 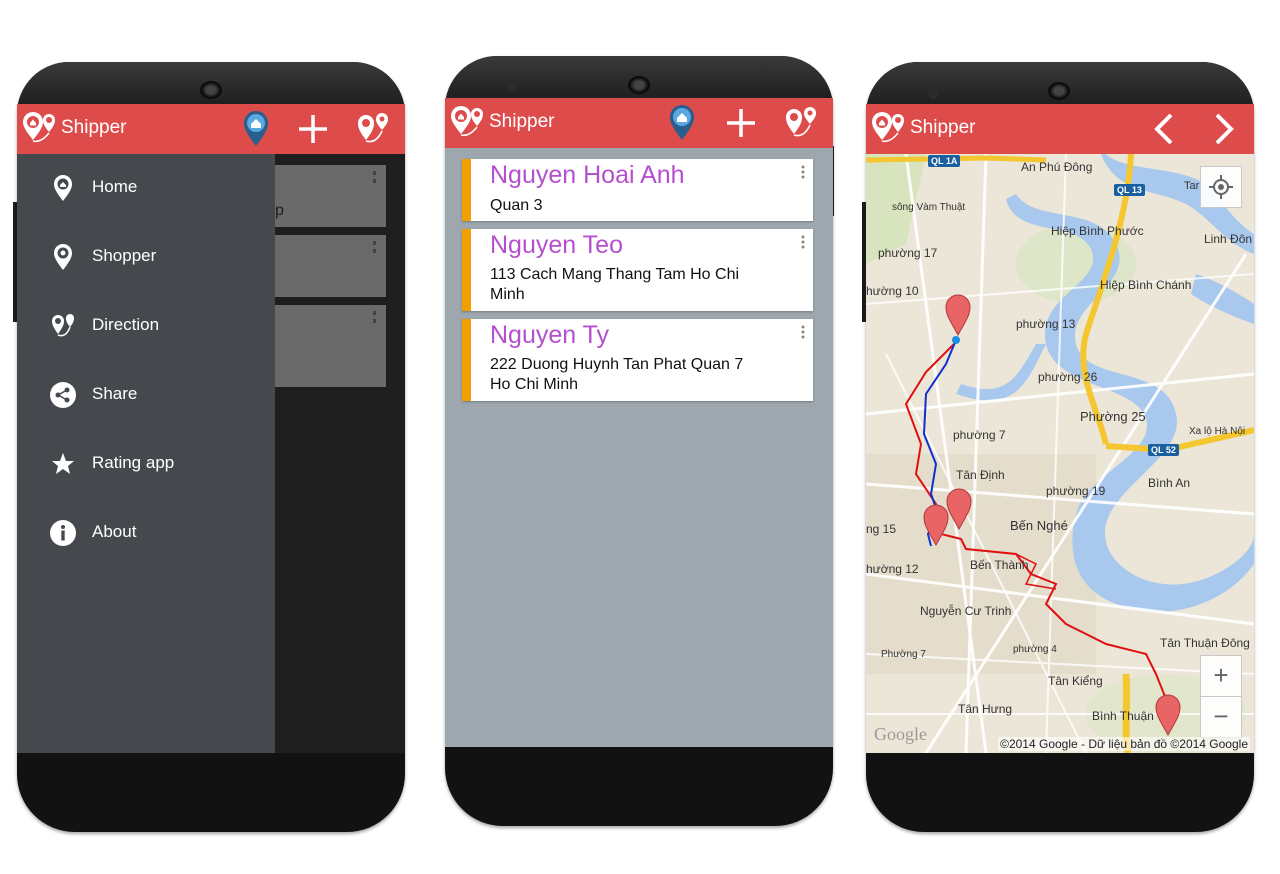 What do you see at coordinates (550, 335) in the screenshot?
I see `shopper-name: Nguyen Ty` at bounding box center [550, 335].